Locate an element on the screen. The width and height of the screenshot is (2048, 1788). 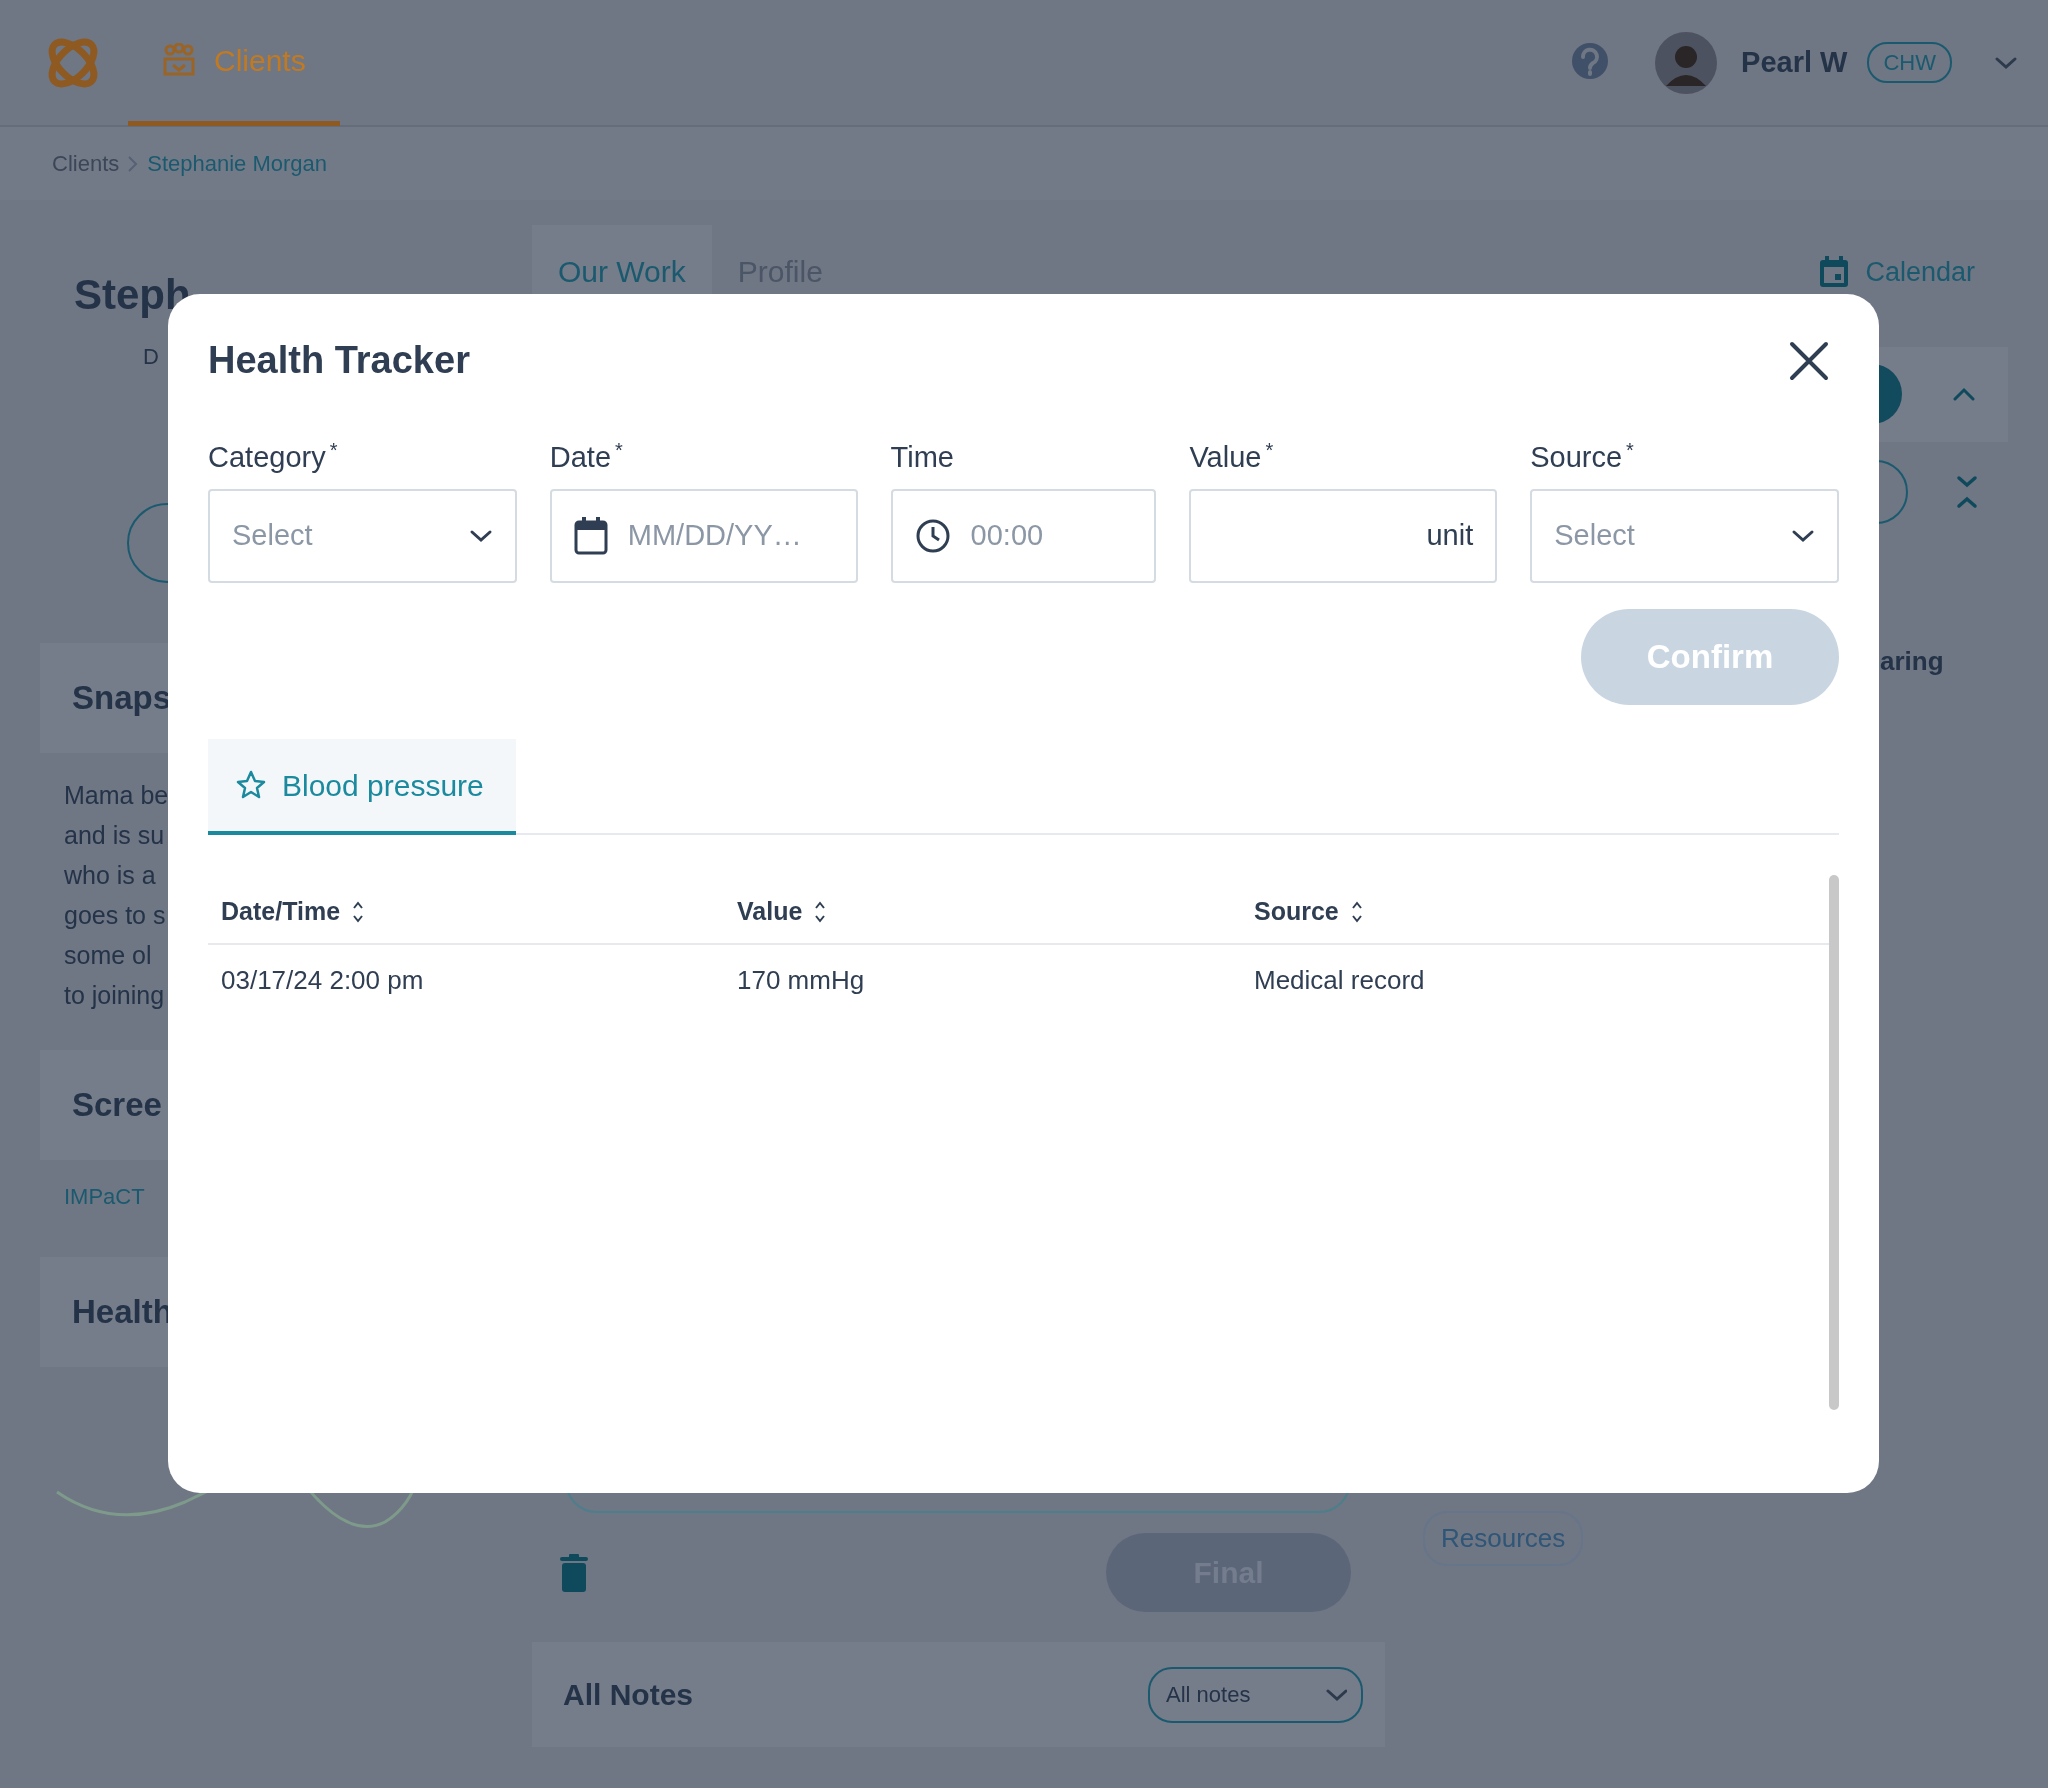
trash-icon is located at coordinates (574, 1572).